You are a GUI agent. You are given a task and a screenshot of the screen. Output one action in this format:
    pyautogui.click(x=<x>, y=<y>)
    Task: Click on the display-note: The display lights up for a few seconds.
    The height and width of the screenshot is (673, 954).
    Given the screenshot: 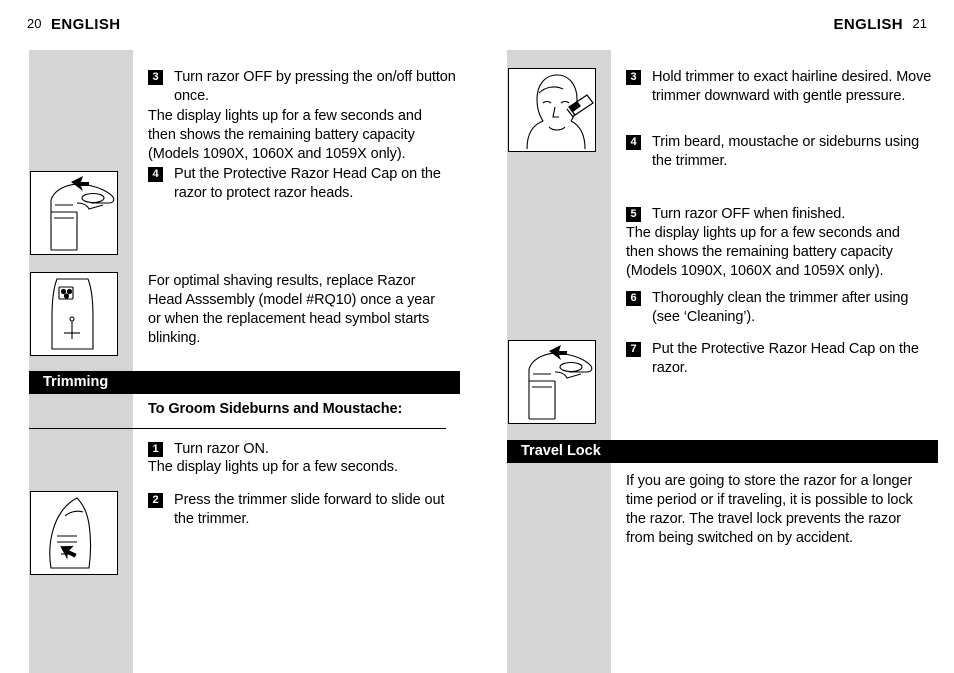 What is the action you would take?
    pyautogui.click(x=273, y=467)
    